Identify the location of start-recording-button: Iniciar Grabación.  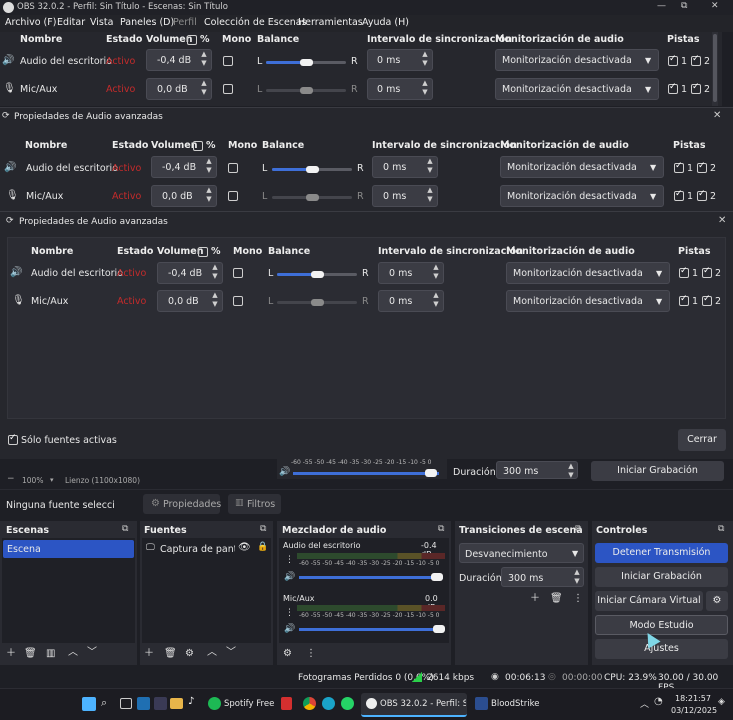
(661, 577).